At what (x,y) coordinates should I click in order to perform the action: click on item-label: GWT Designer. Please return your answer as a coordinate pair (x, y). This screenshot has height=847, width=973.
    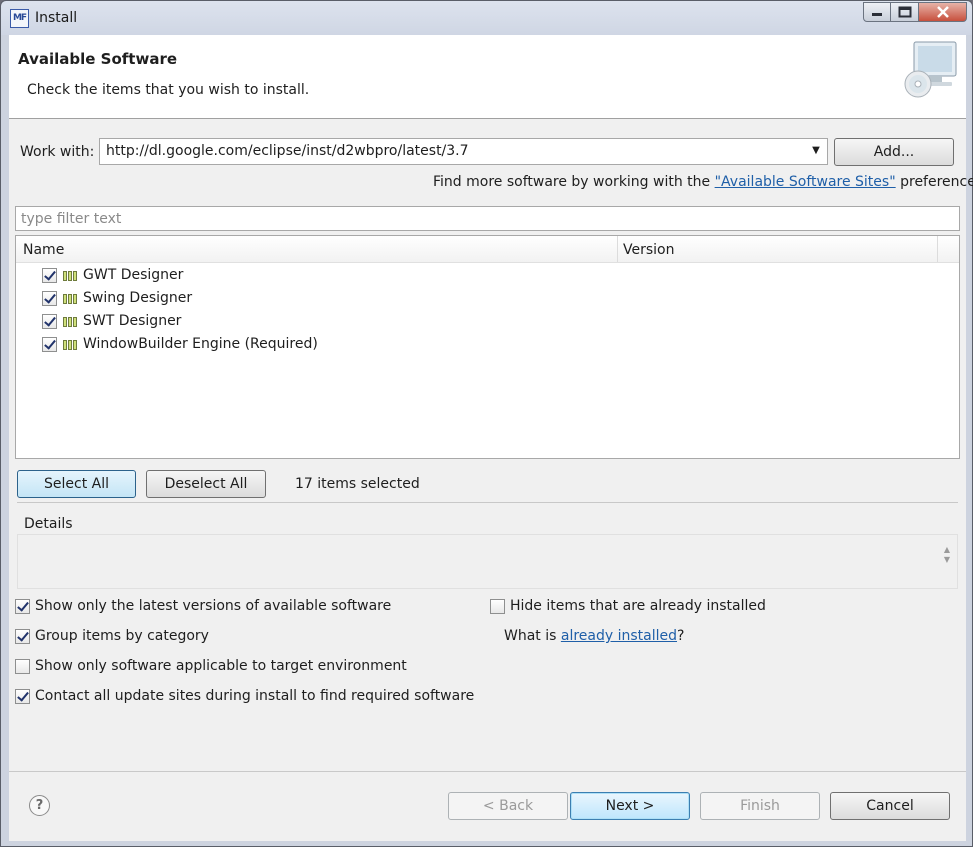
    Looking at the image, I should click on (133, 275).